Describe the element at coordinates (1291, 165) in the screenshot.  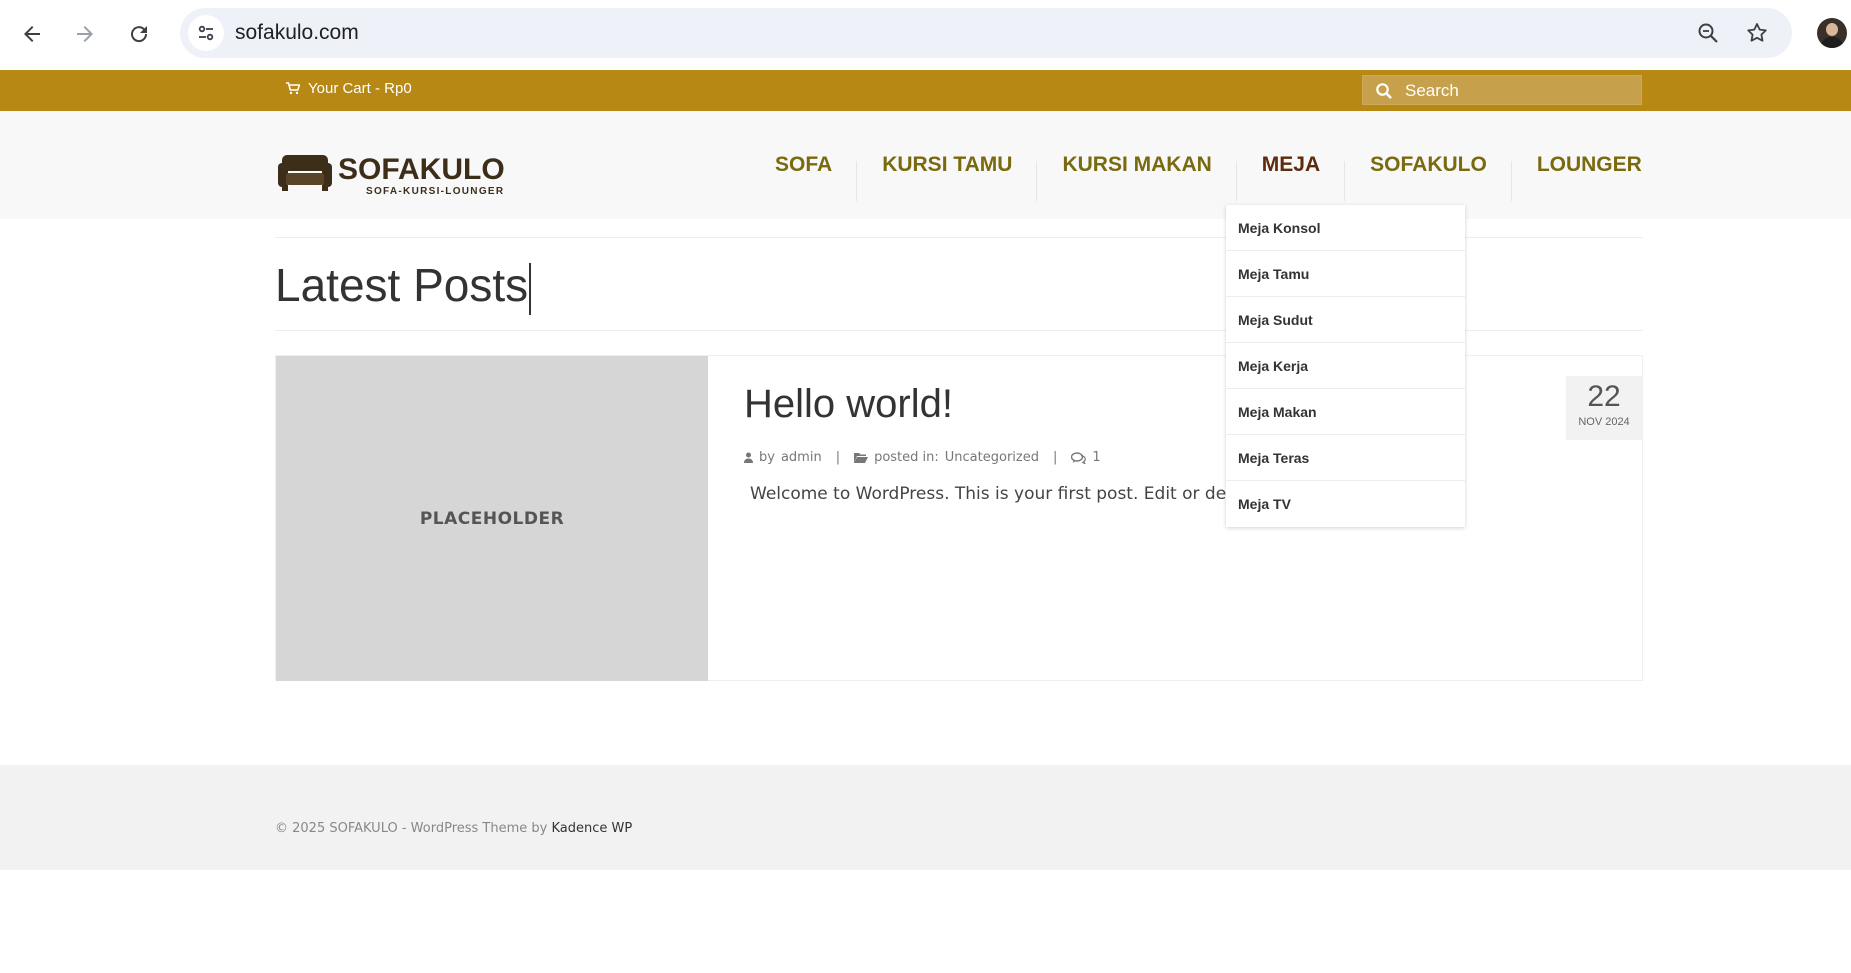
I see `menu-item-meja: MEJA` at that location.